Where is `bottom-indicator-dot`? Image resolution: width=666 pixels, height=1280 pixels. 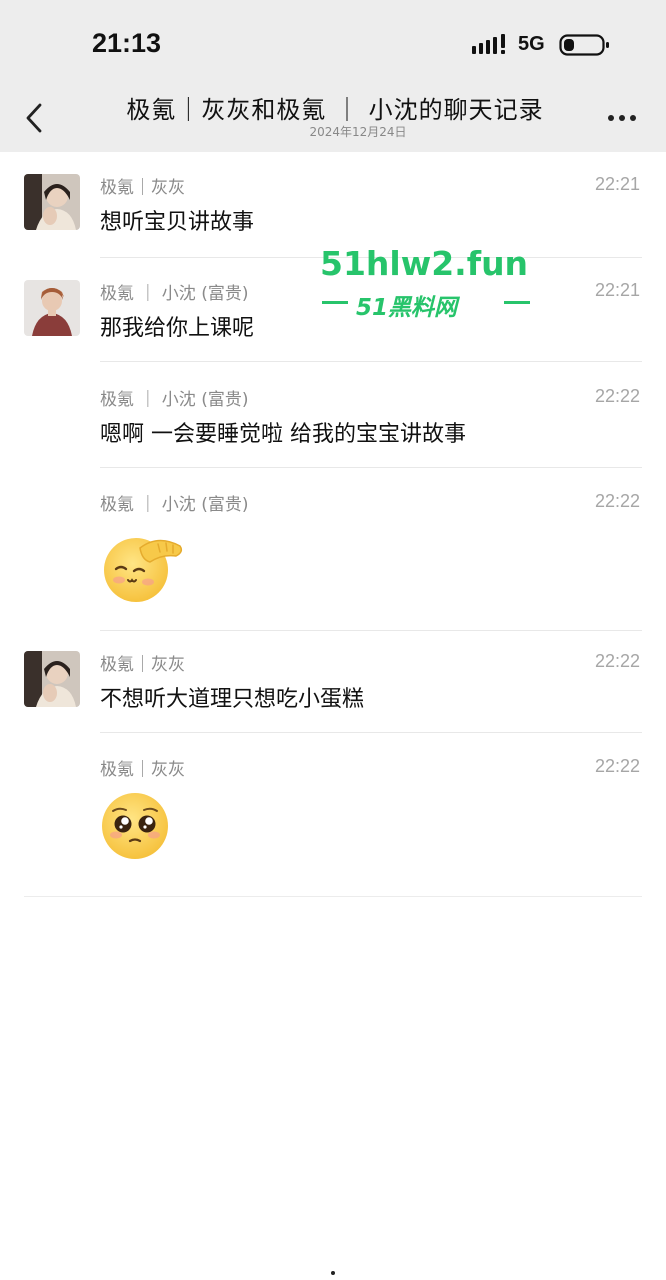
bottom-indicator-dot is located at coordinates (333, 1273).